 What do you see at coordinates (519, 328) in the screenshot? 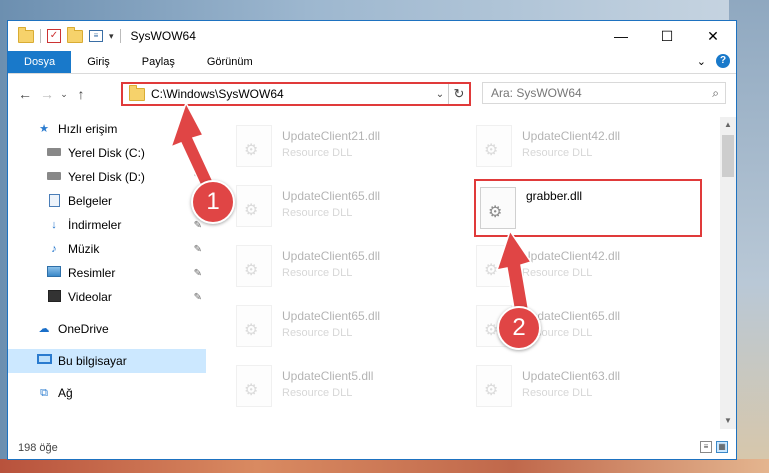
I see `callout-2: 2` at bounding box center [519, 328].